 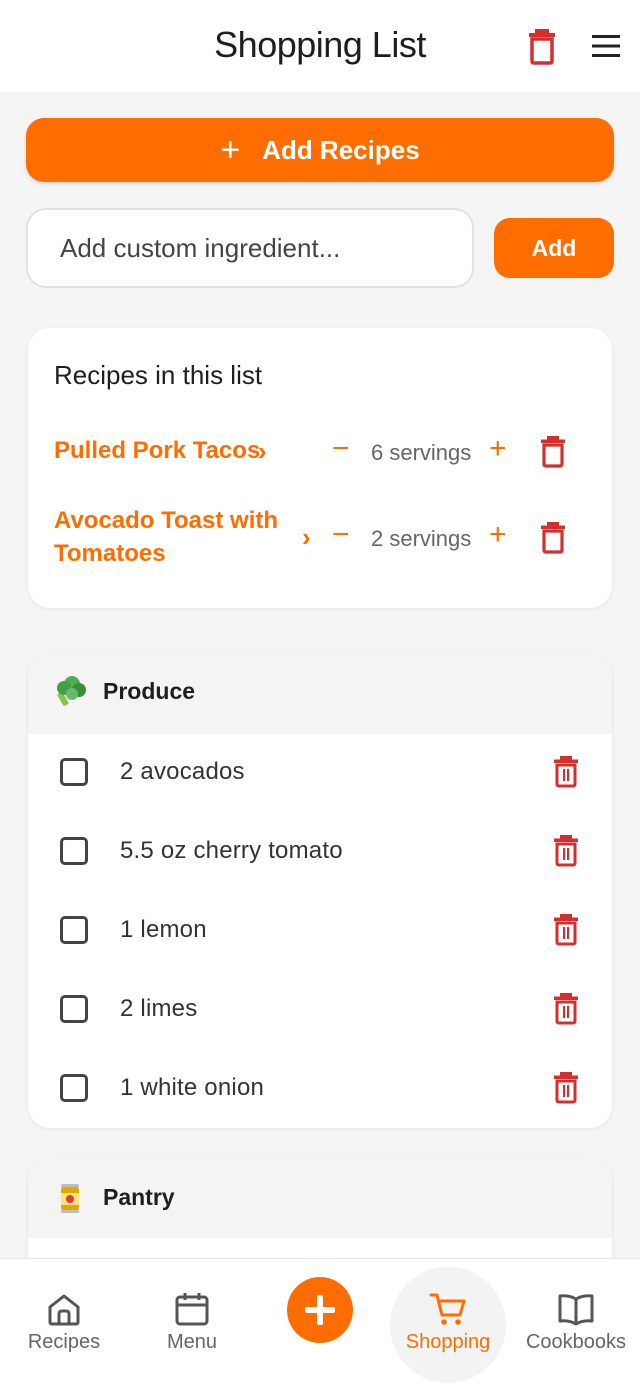 I want to click on plus-icon, so click(x=320, y=1310).